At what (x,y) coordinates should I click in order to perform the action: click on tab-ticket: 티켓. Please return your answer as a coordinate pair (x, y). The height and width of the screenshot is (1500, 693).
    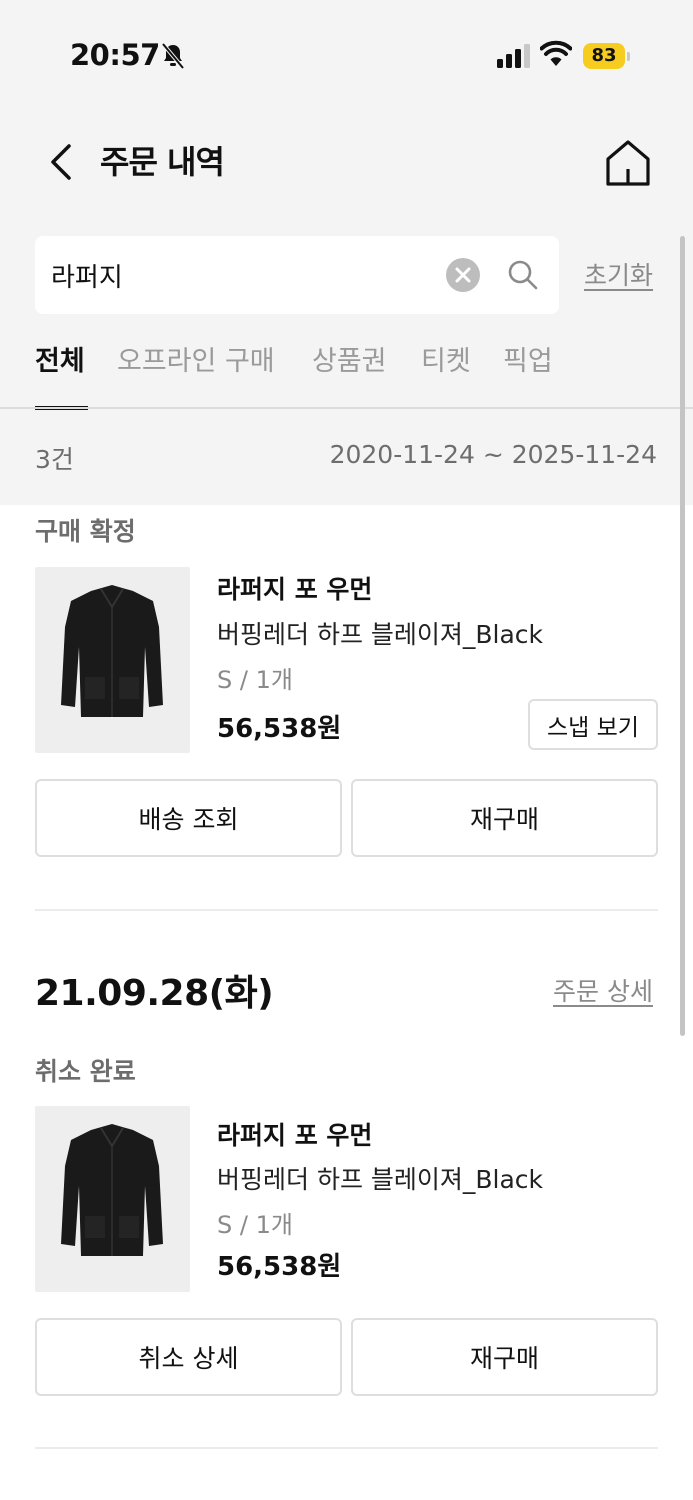
    Looking at the image, I should click on (446, 362).